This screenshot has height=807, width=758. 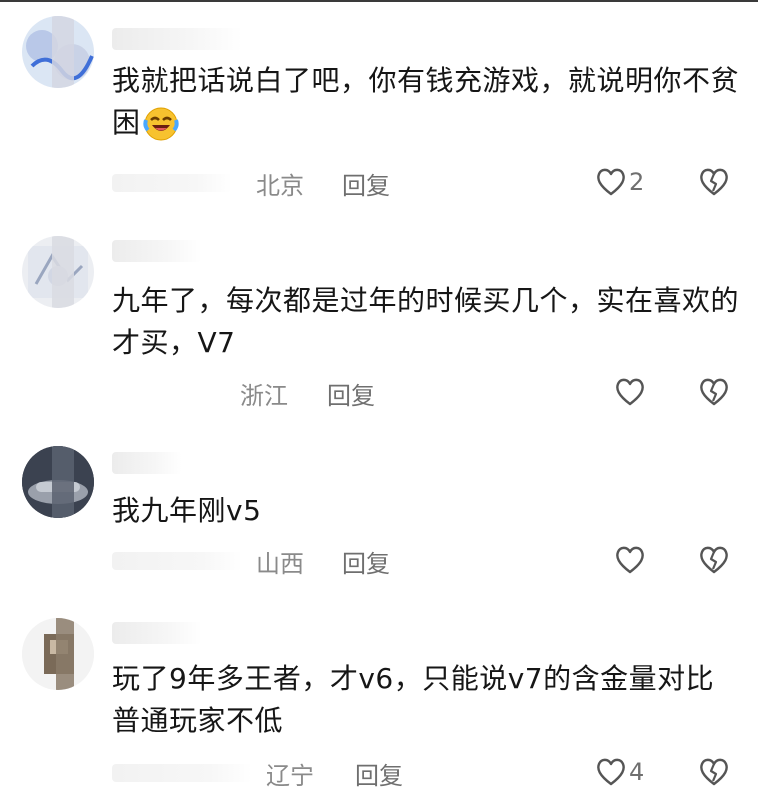 I want to click on top-divider, so click(x=379, y=1).